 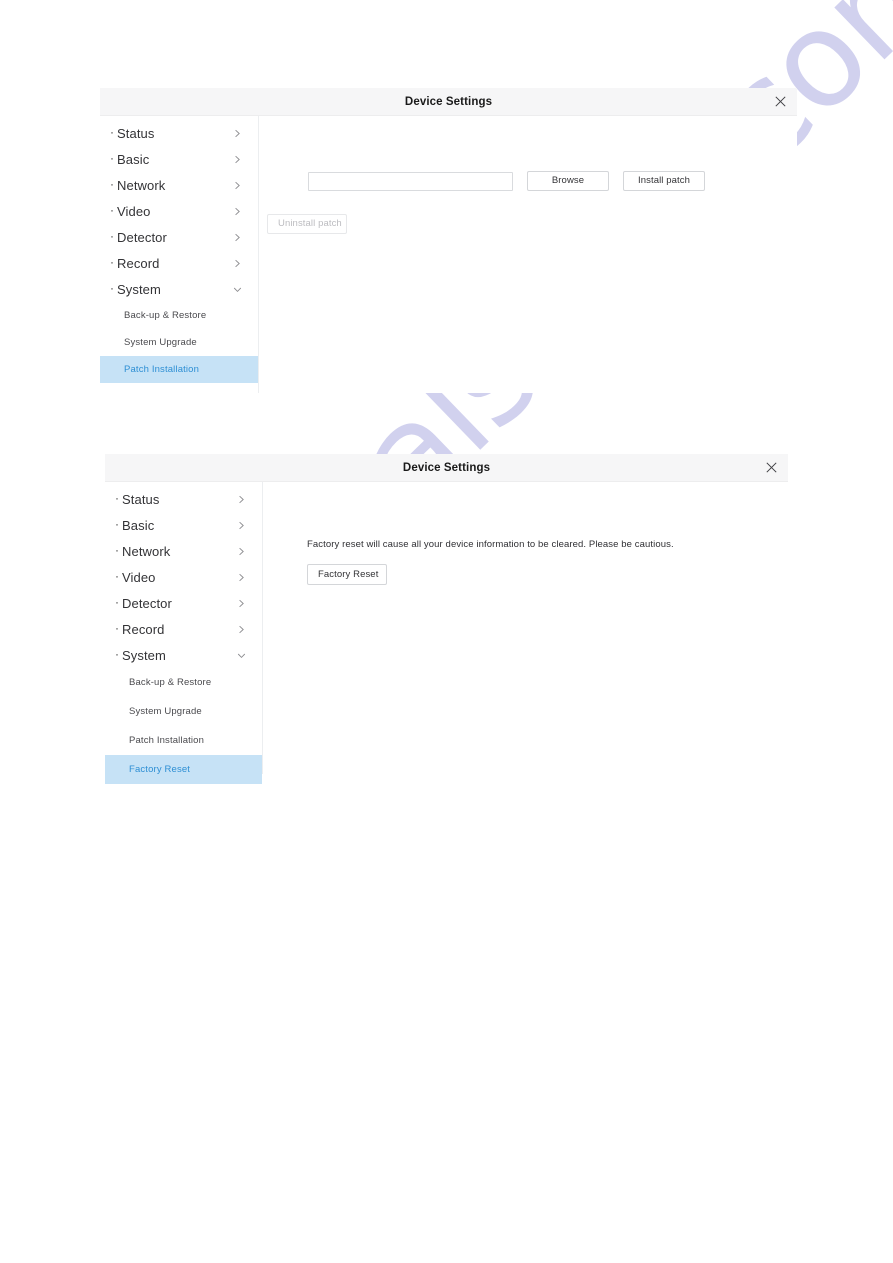 I want to click on patch-file-row: Browse Install patch, so click(x=506, y=181).